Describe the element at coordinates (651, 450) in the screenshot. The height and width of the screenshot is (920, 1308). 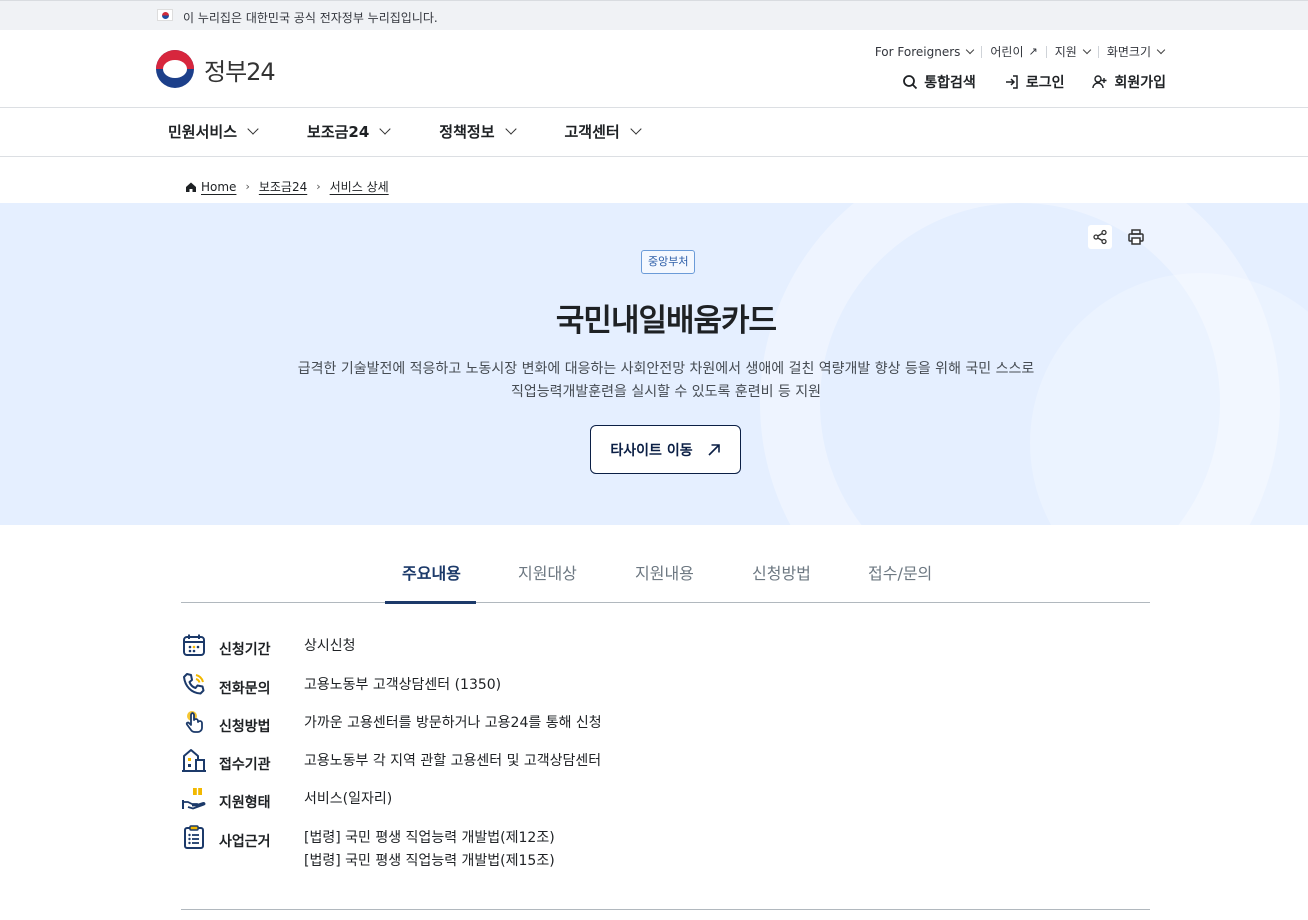
I see `external-site-label: 타사이트 이동` at that location.